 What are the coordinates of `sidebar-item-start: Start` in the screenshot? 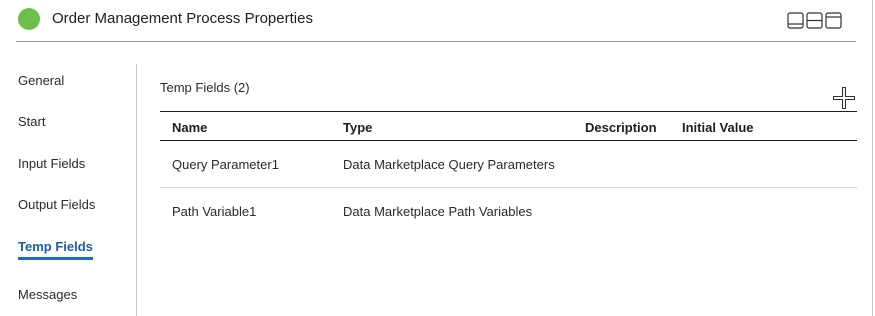 It's located at (31, 121).